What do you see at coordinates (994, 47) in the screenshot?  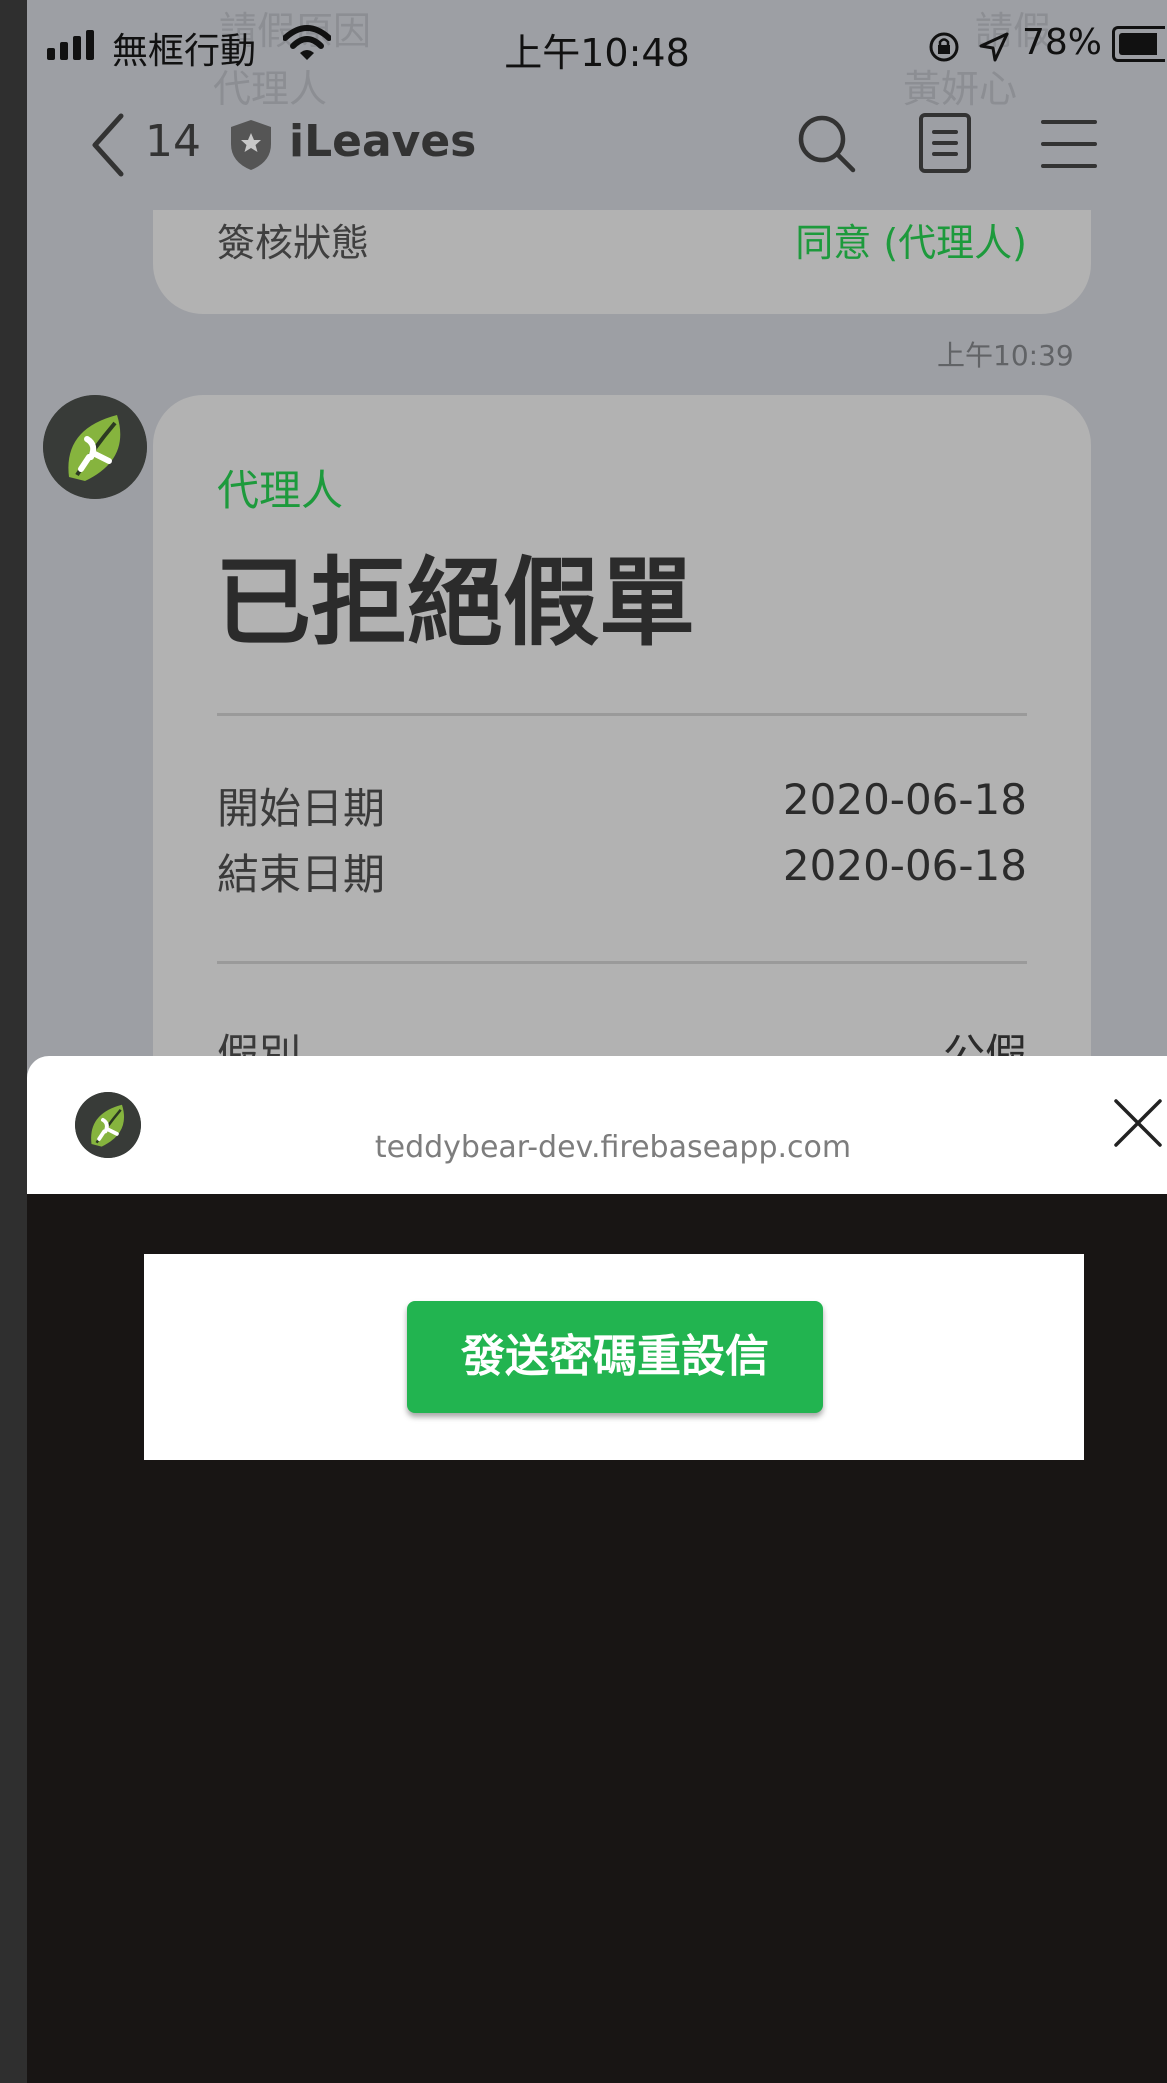 I see `location-icon` at bounding box center [994, 47].